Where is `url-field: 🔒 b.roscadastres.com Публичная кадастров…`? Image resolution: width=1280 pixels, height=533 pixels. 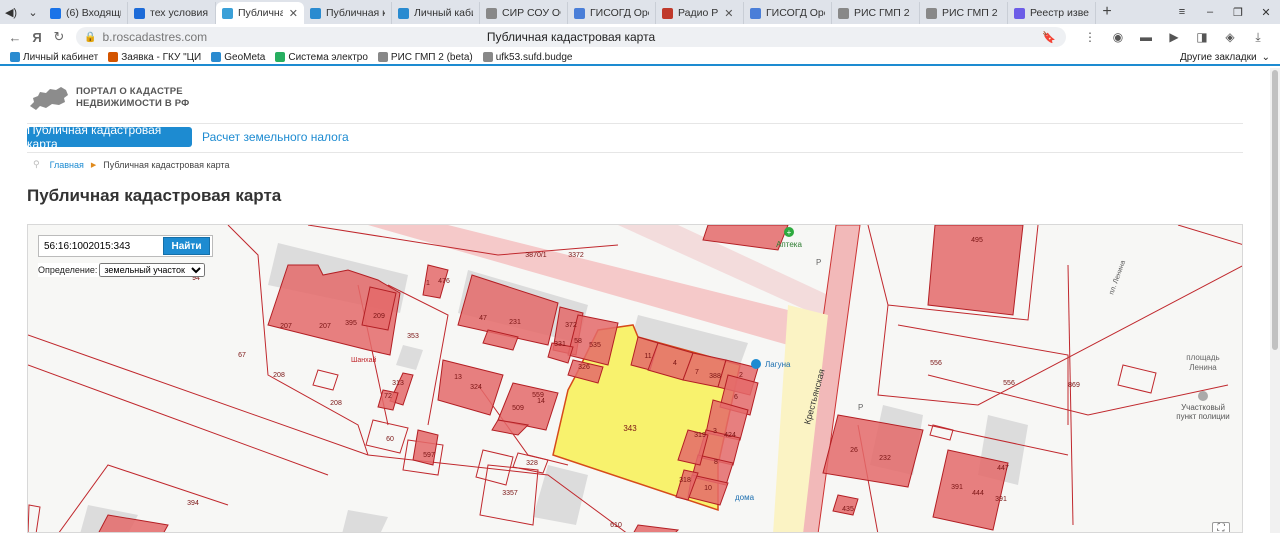 url-field: 🔒 b.roscadastres.com Публичная кадастров… is located at coordinates (571, 37).